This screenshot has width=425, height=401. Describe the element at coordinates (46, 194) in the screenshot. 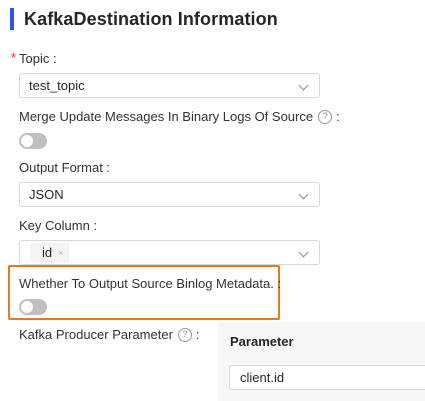

I see `output-format-select-value: JSON` at that location.